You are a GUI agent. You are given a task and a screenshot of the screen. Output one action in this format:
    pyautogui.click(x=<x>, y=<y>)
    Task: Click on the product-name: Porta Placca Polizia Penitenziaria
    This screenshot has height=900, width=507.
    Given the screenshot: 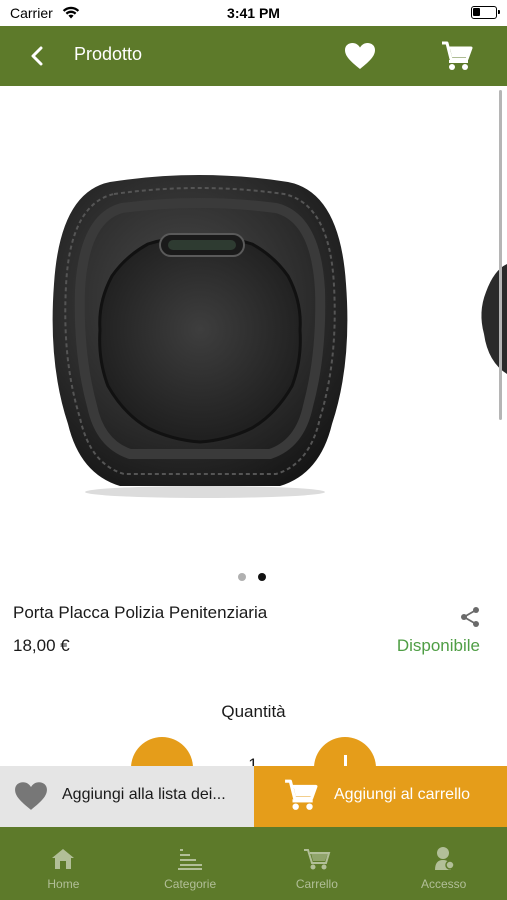 What is the action you would take?
    pyautogui.click(x=140, y=612)
    